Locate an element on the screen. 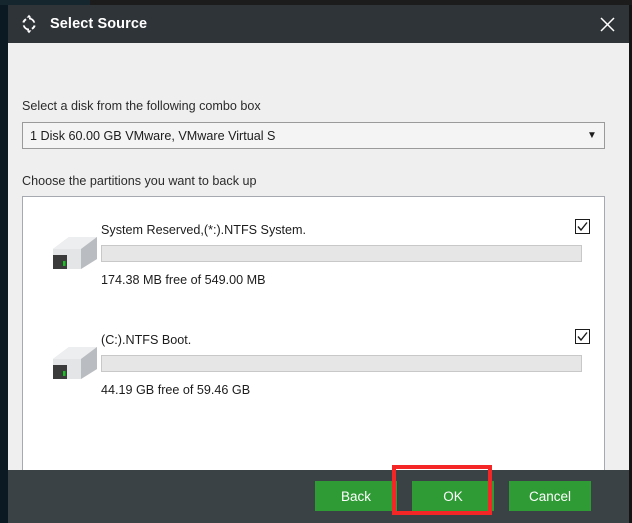 This screenshot has height=523, width=632. chevron-down-icon: ▼ is located at coordinates (592, 135).